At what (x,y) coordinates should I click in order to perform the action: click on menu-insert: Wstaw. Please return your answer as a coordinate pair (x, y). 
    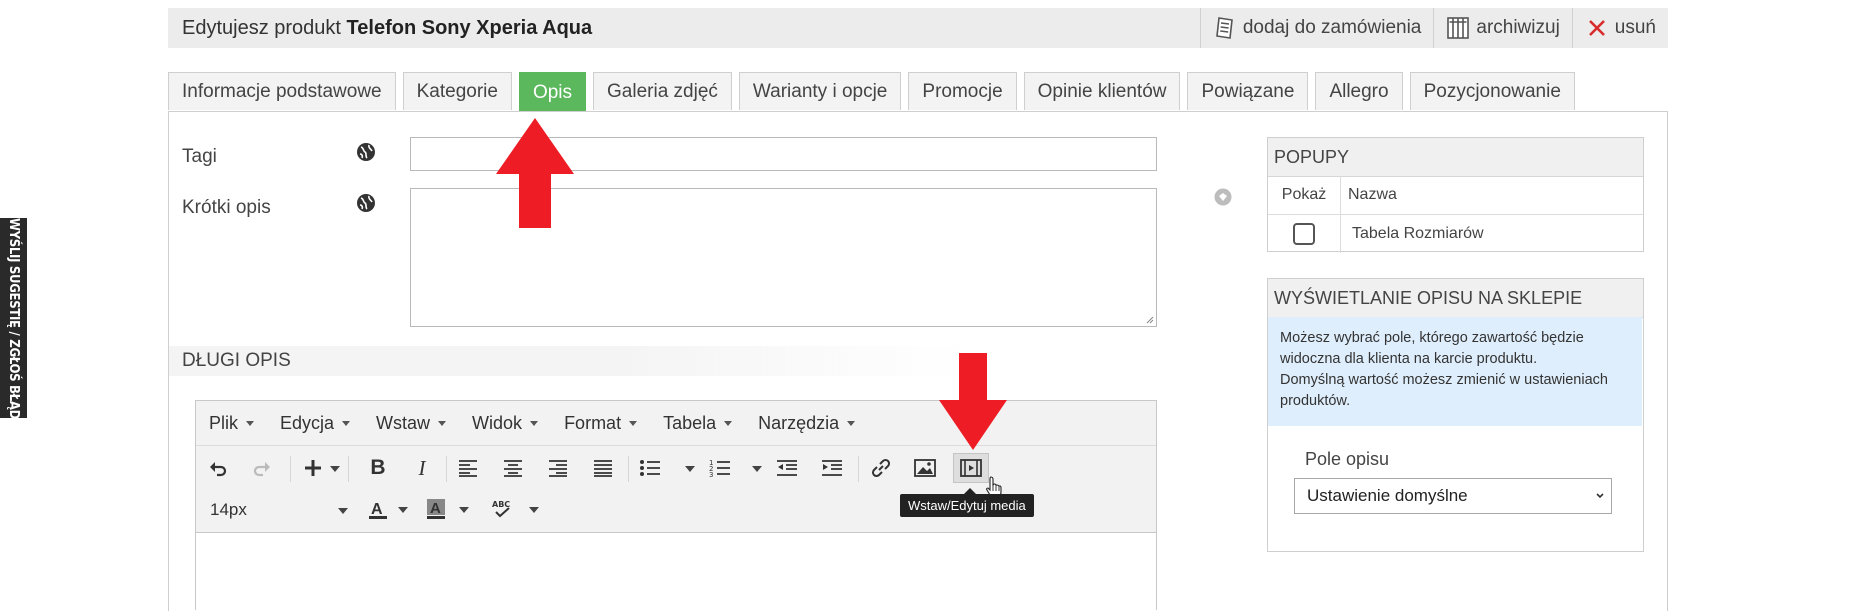
    Looking at the image, I should click on (411, 423).